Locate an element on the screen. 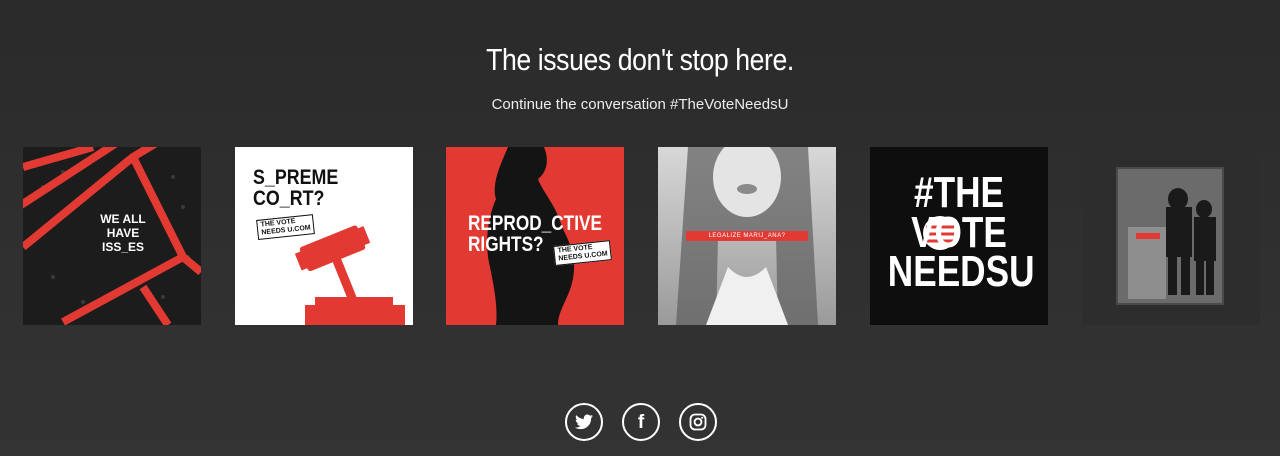  riot-police-photo is located at coordinates (1171, 236).